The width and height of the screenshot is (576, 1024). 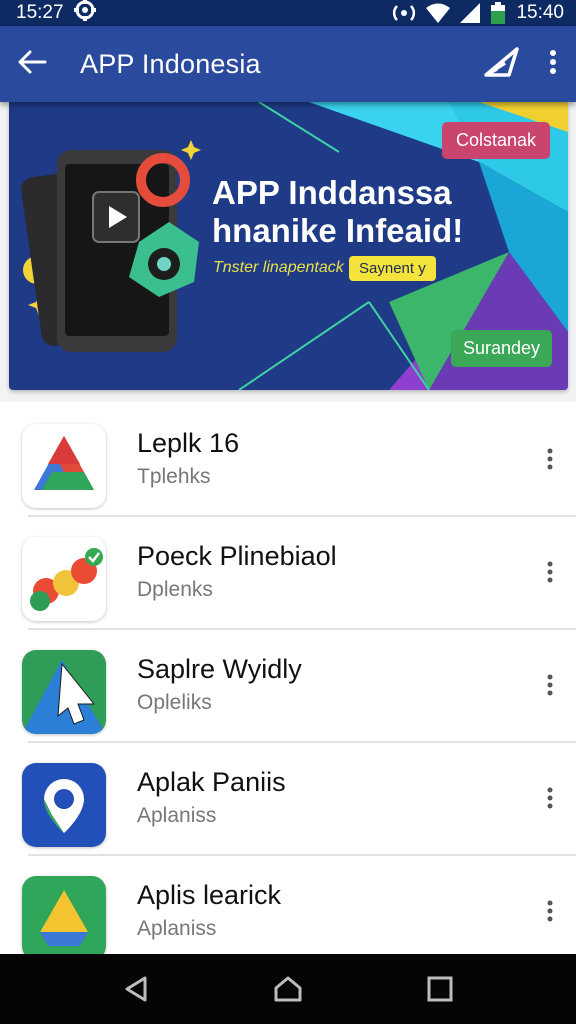 I want to click on back-button, so click(x=32, y=64).